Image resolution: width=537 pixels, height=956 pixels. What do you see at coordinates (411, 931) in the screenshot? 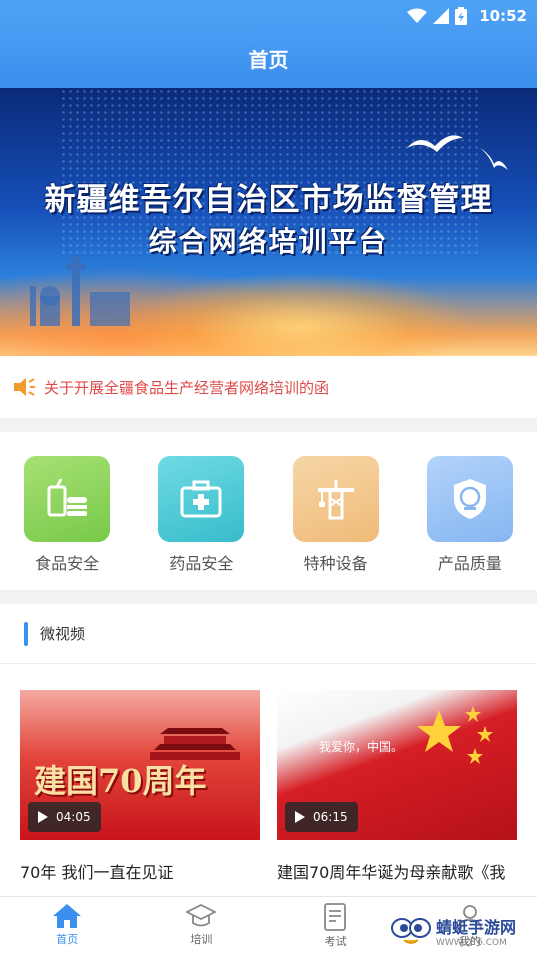
I see `dragonfly-logo-icon` at bounding box center [411, 931].